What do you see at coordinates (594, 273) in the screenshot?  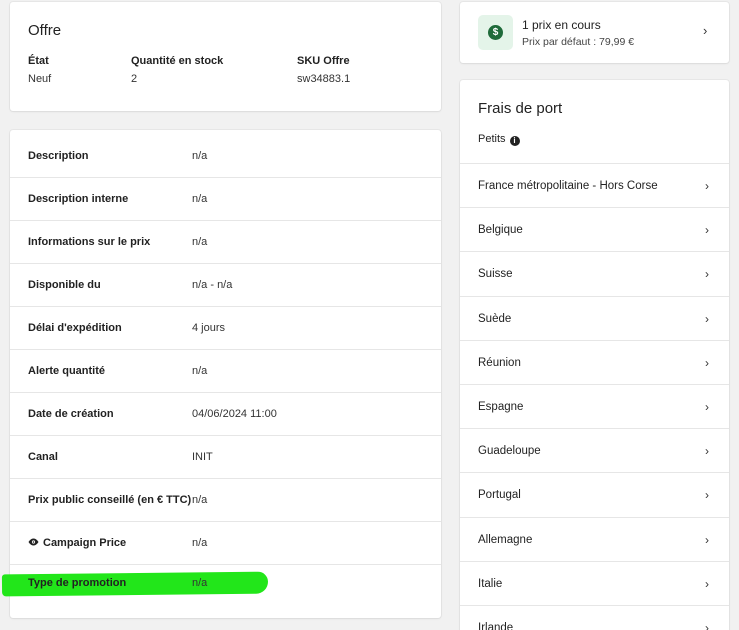 I see `shipping-destination-row: Suisse ›` at bounding box center [594, 273].